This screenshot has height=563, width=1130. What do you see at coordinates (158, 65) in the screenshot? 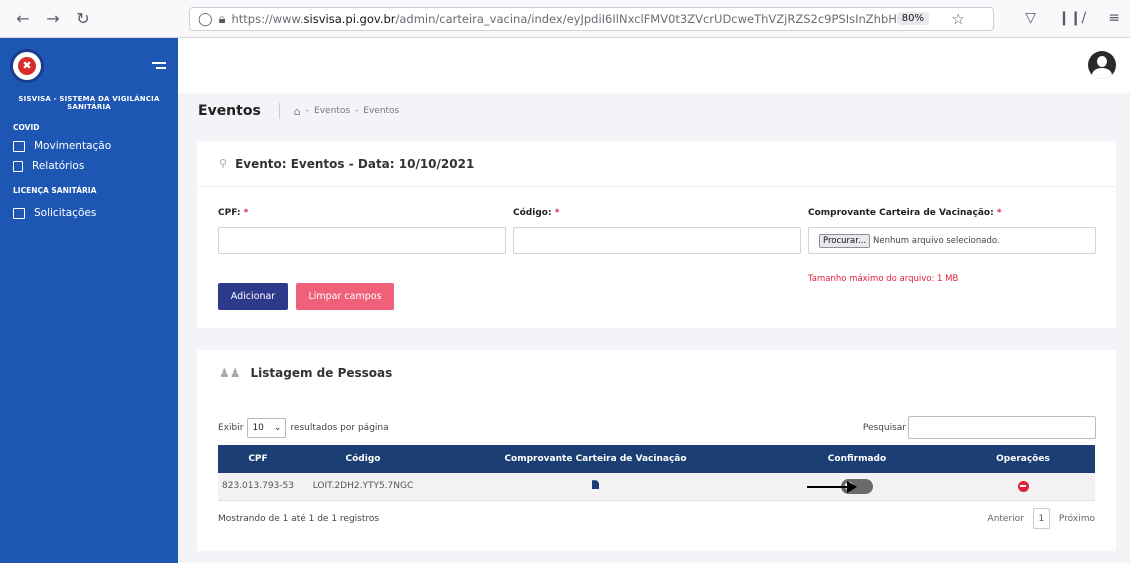
I see `hamburger-icon` at bounding box center [158, 65].